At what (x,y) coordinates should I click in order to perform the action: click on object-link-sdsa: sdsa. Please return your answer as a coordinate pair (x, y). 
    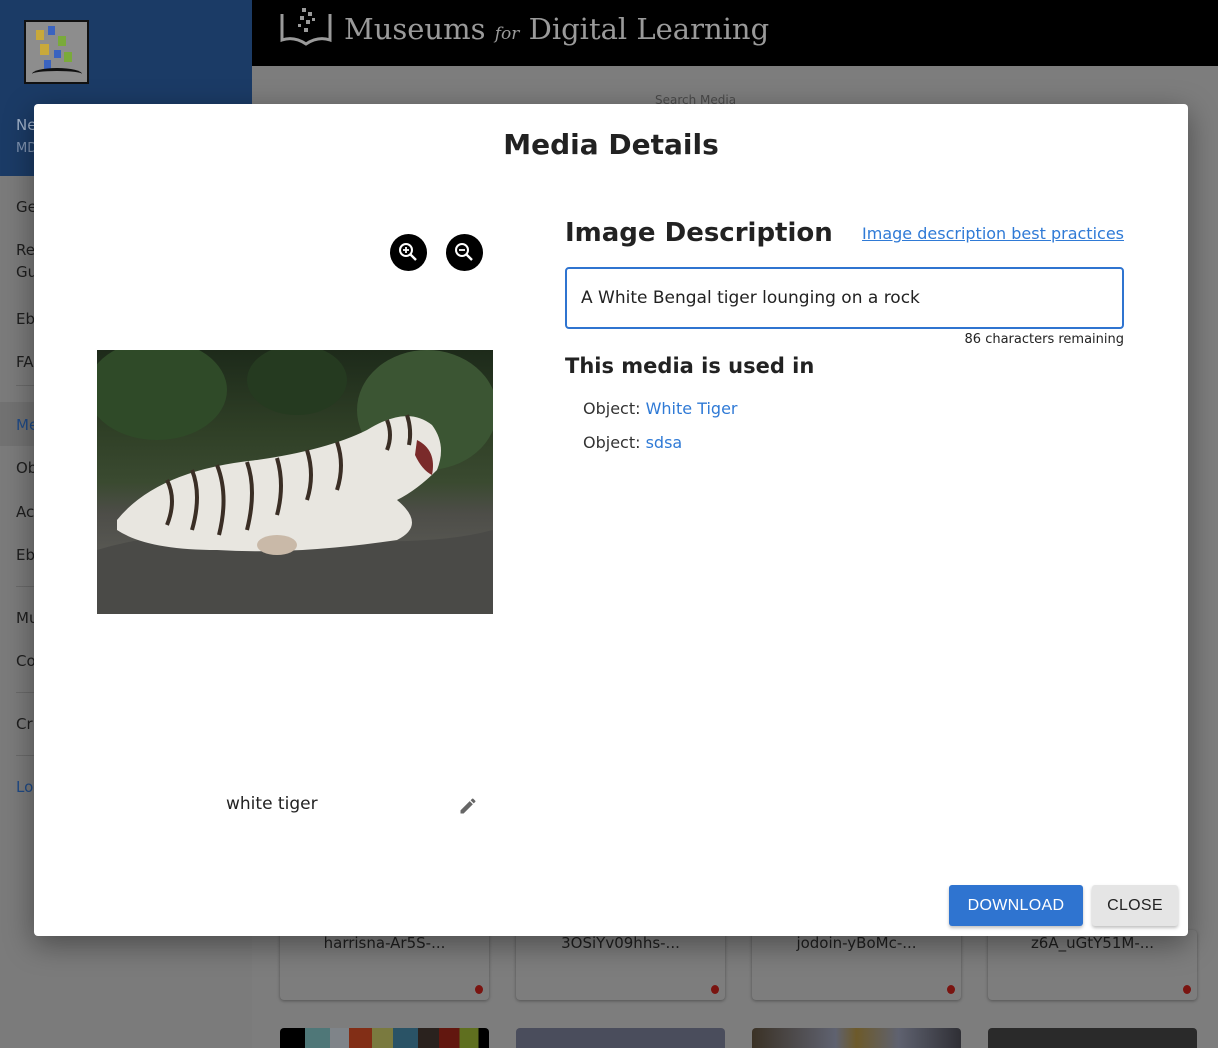
    Looking at the image, I should click on (664, 442).